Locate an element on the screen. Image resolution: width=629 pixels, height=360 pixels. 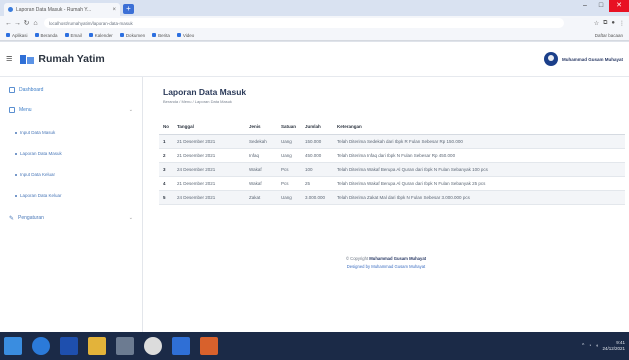
network-icon: ◔ is located at coordinates (589, 346).